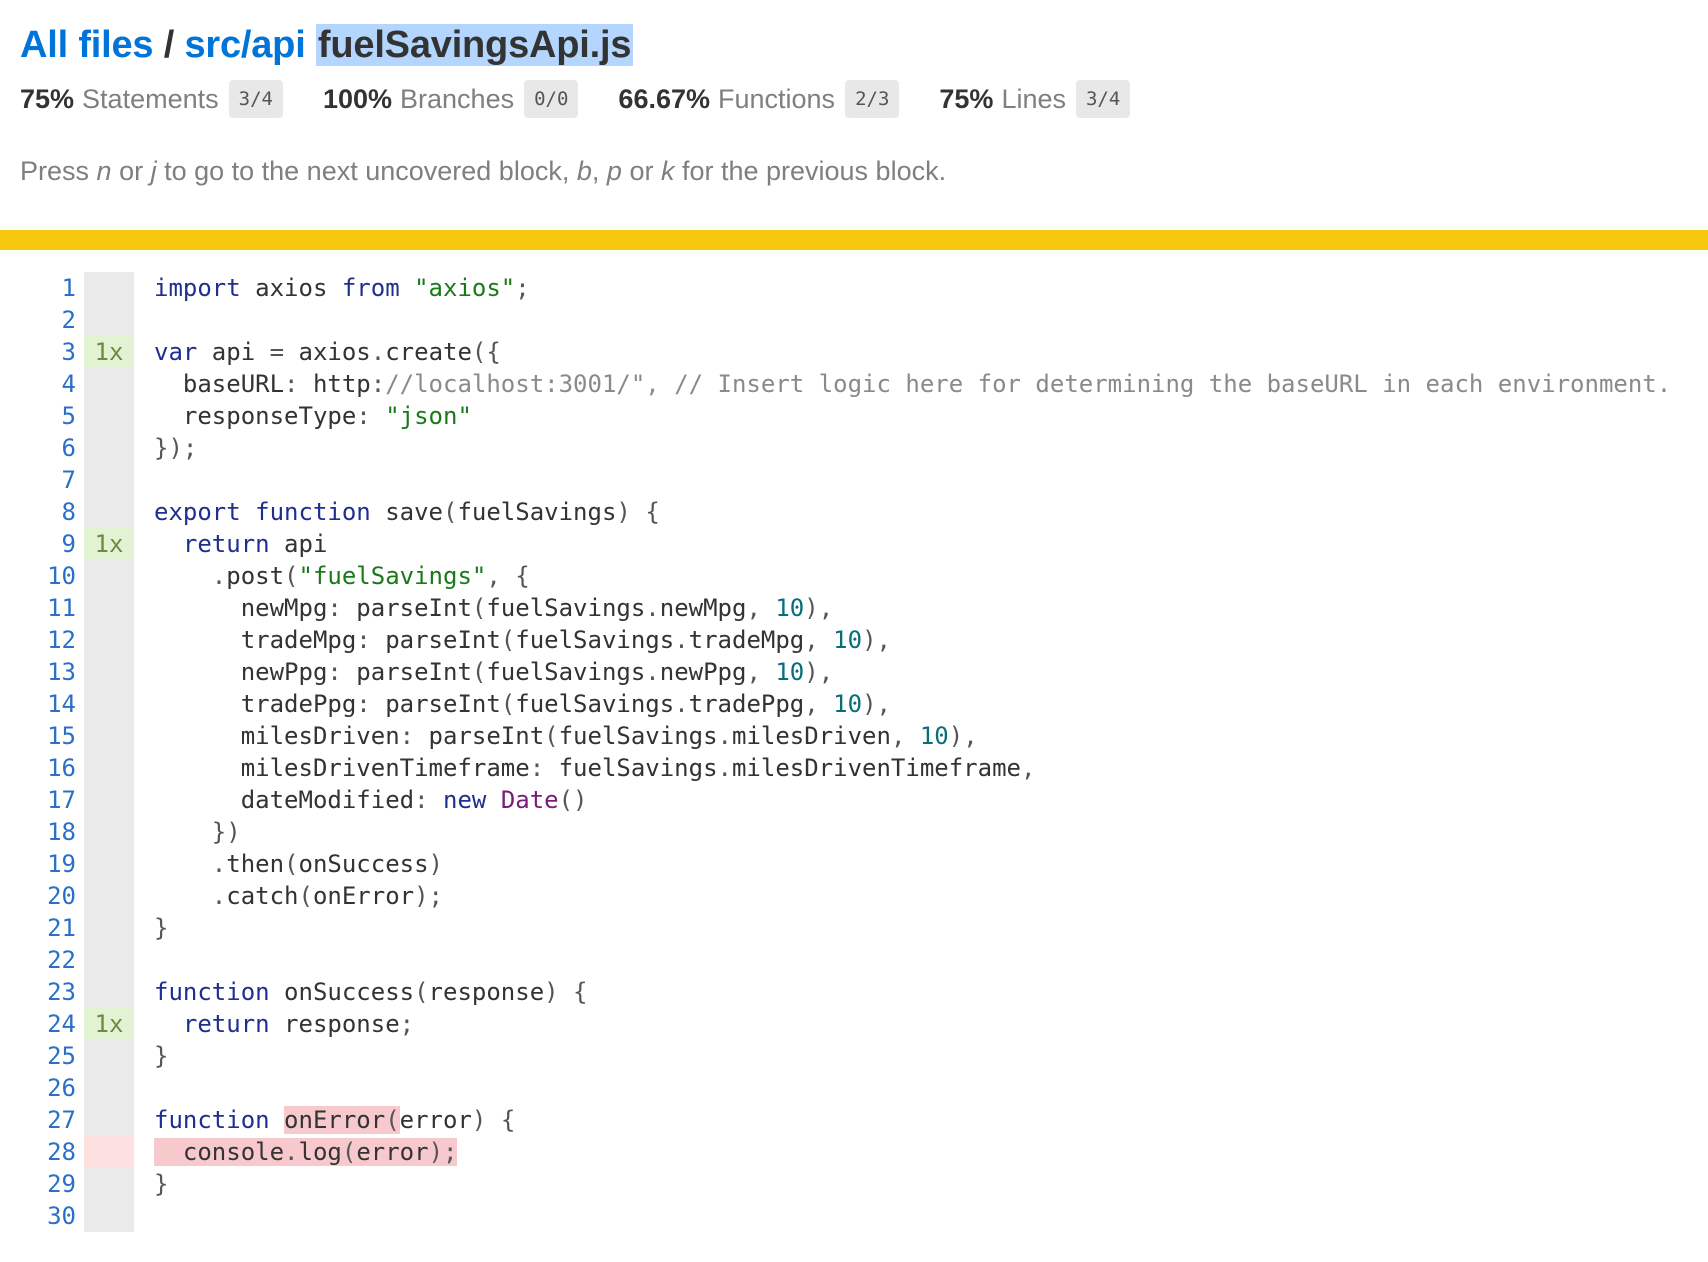  Describe the element at coordinates (61, 1152) in the screenshot. I see `line-number: 28` at that location.